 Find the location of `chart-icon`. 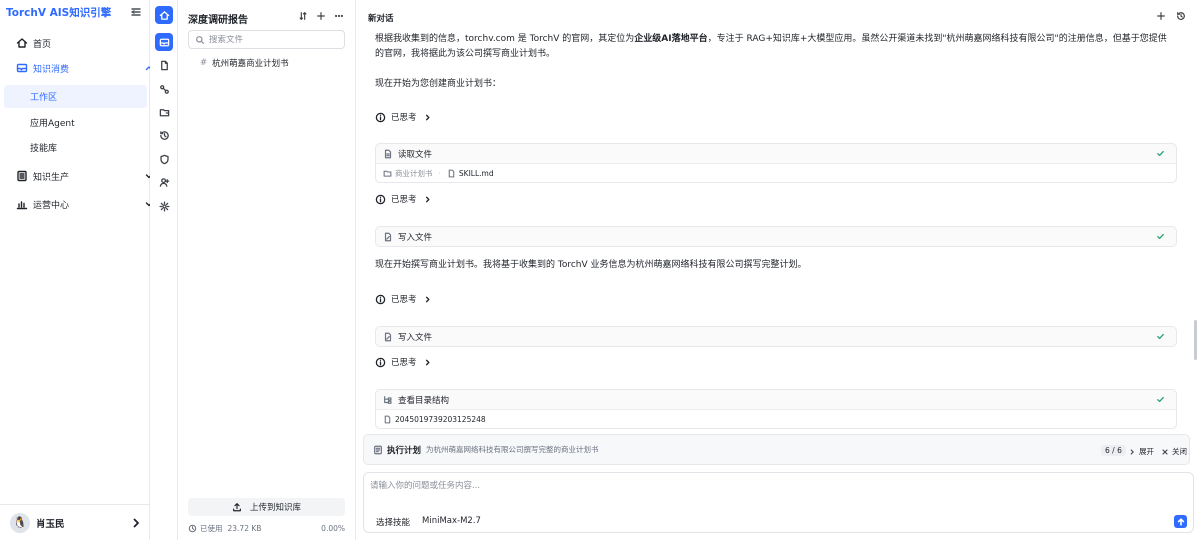

chart-icon is located at coordinates (22, 205).